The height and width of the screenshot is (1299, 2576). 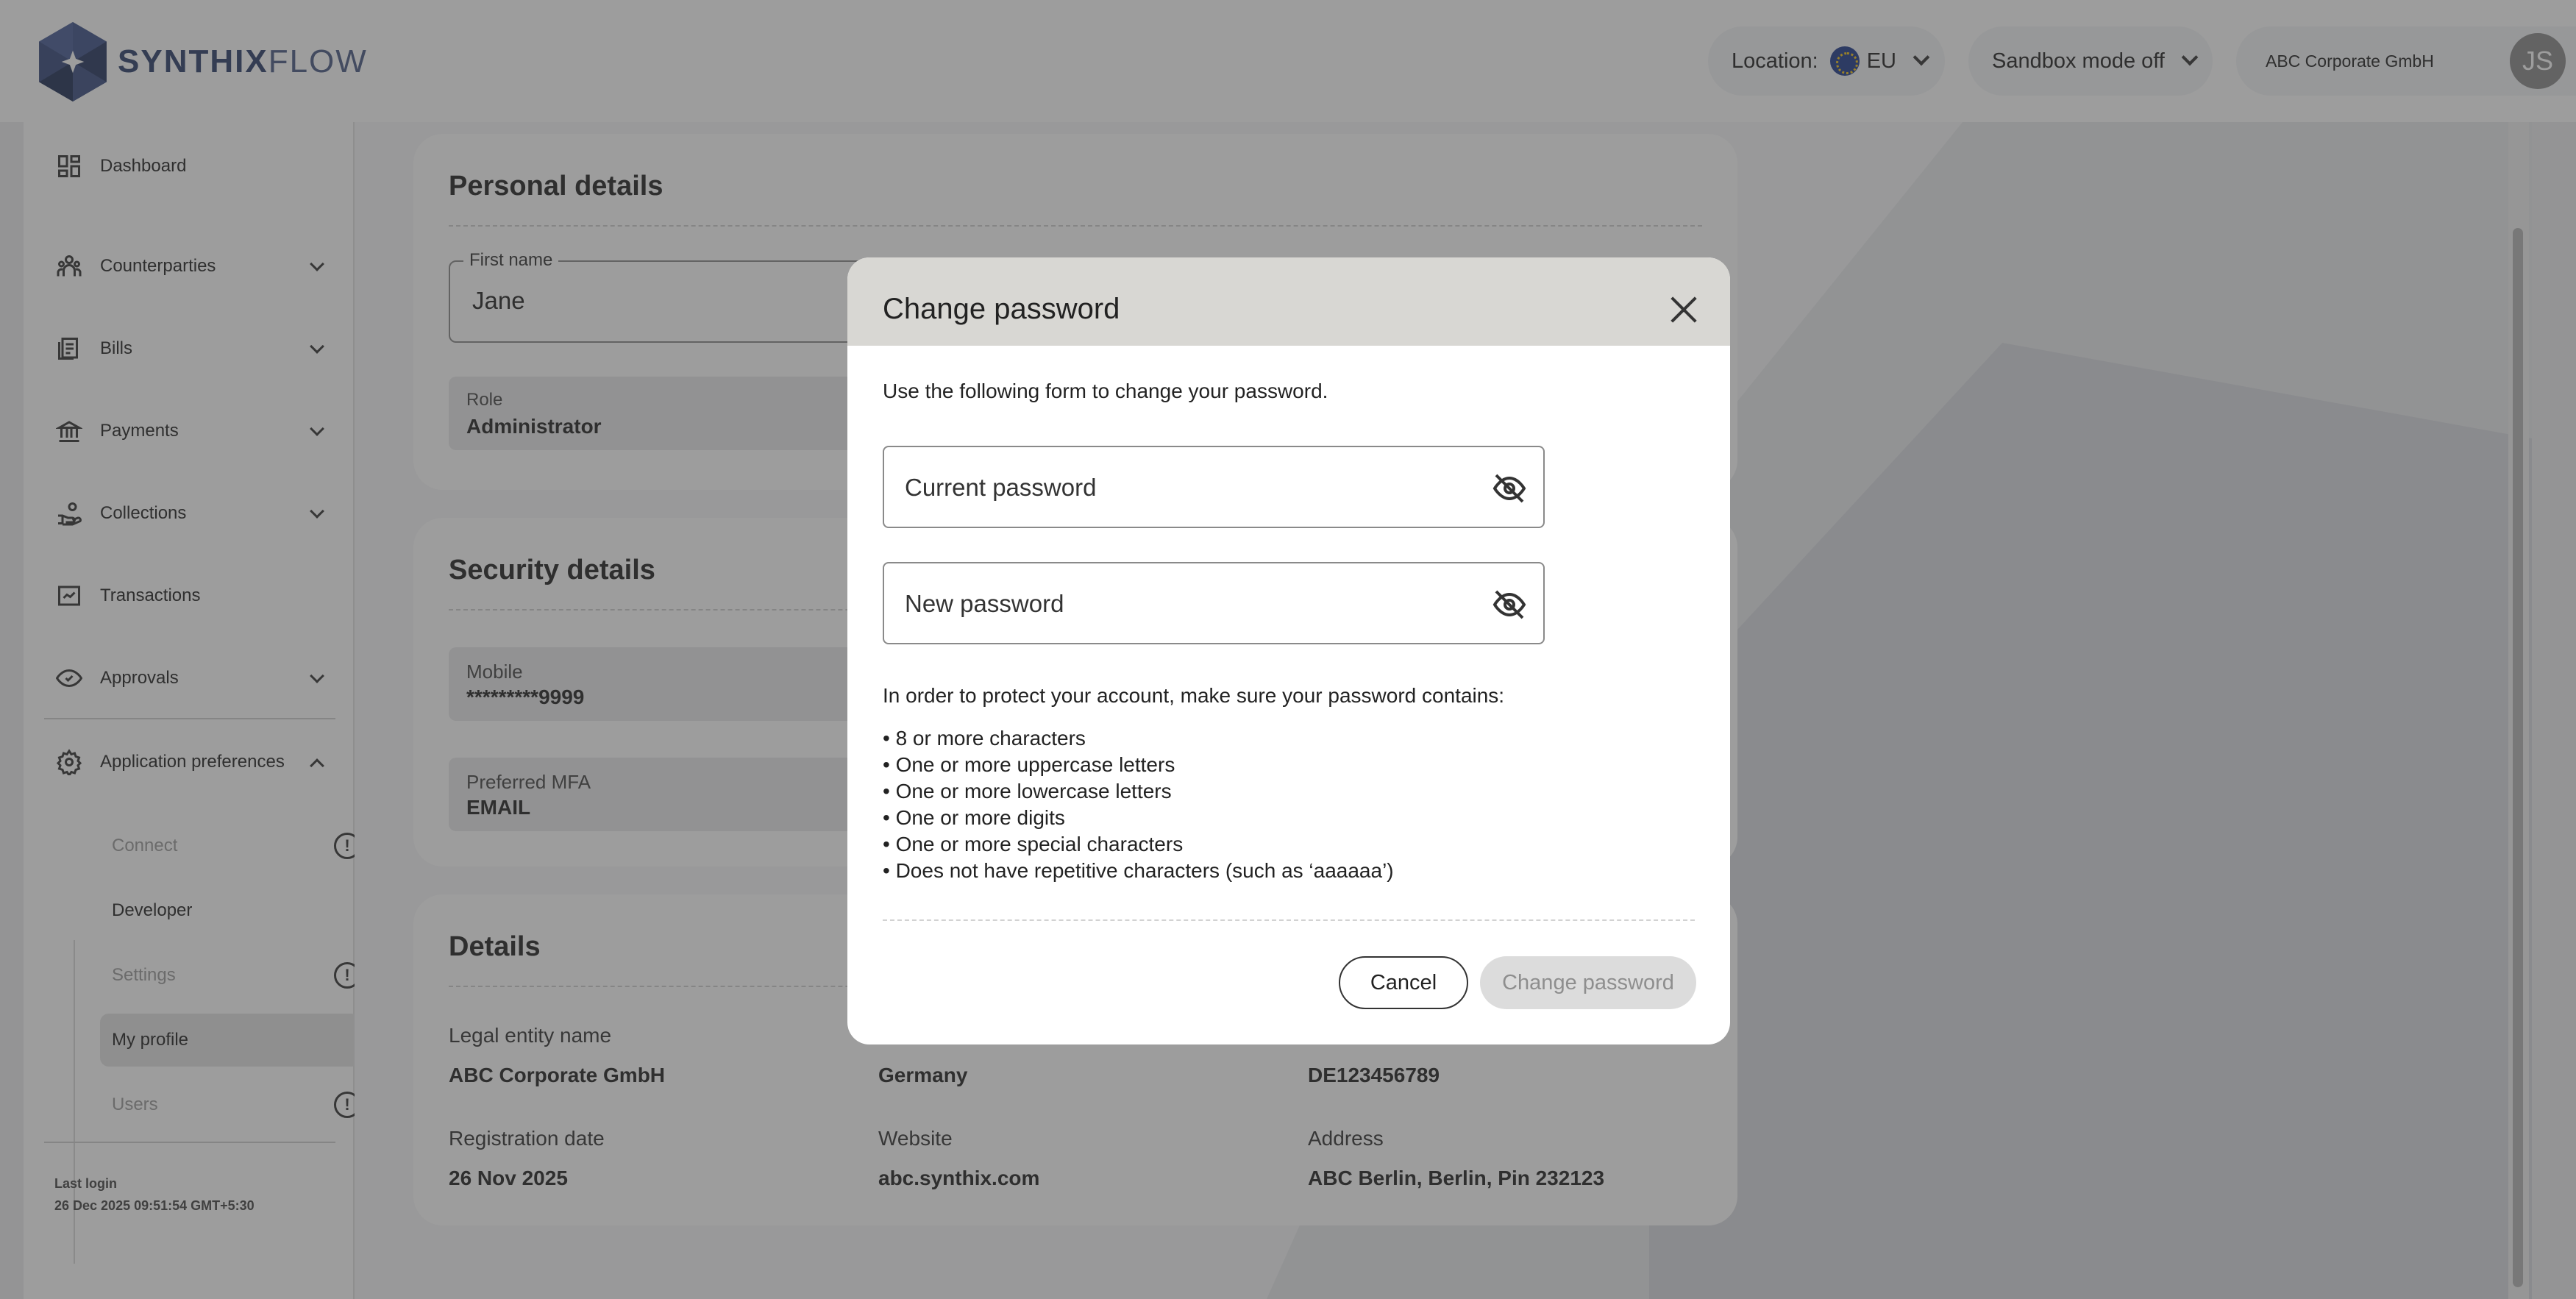 I want to click on new-password-input: New password, so click(x=1214, y=603).